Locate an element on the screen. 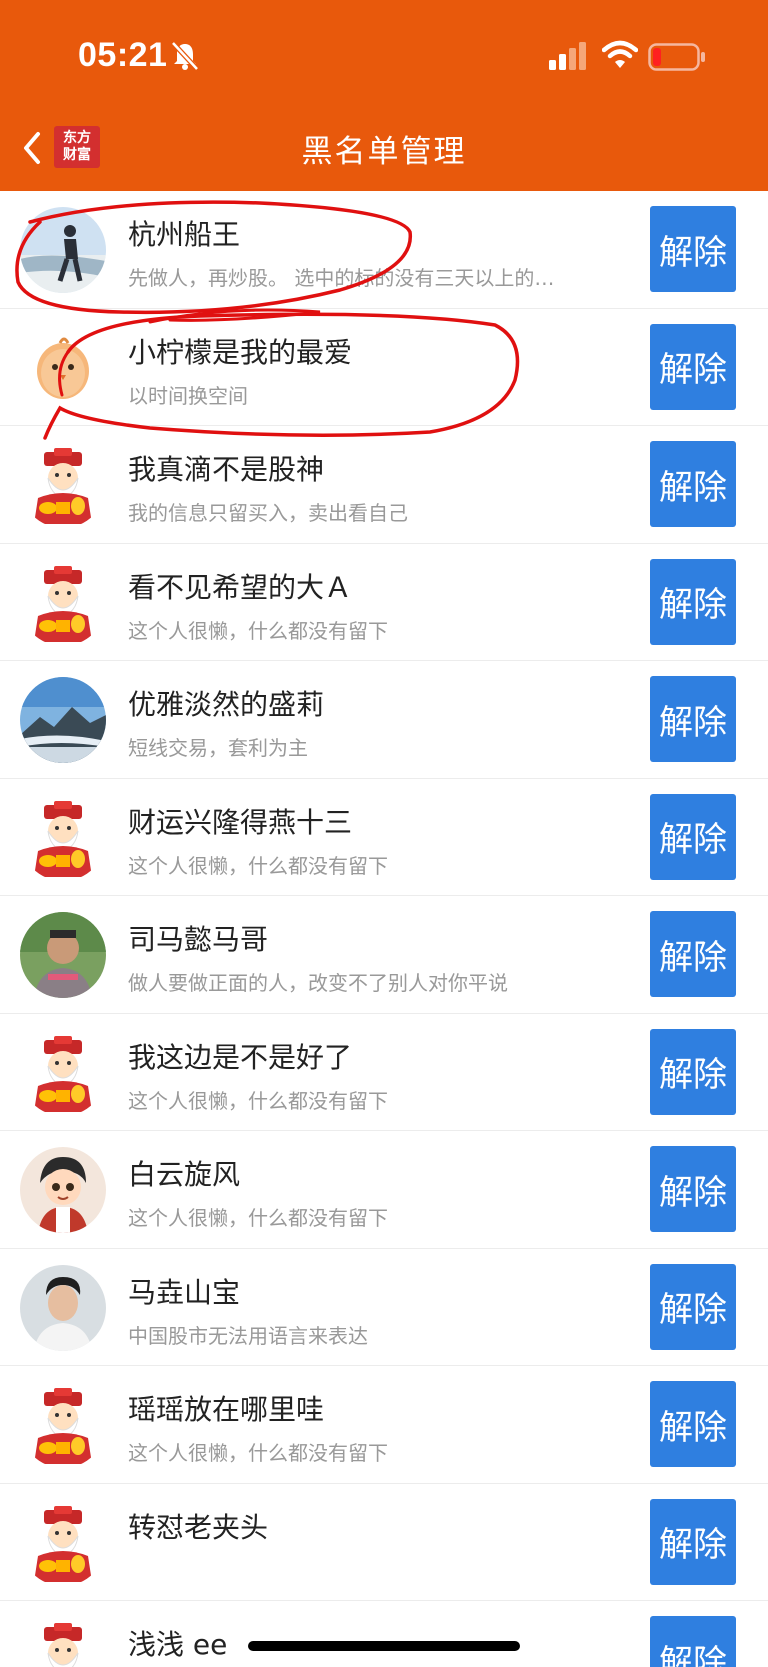 The image size is (768, 1667). user-name: 财运兴隆得燕十三 is located at coordinates (240, 822).